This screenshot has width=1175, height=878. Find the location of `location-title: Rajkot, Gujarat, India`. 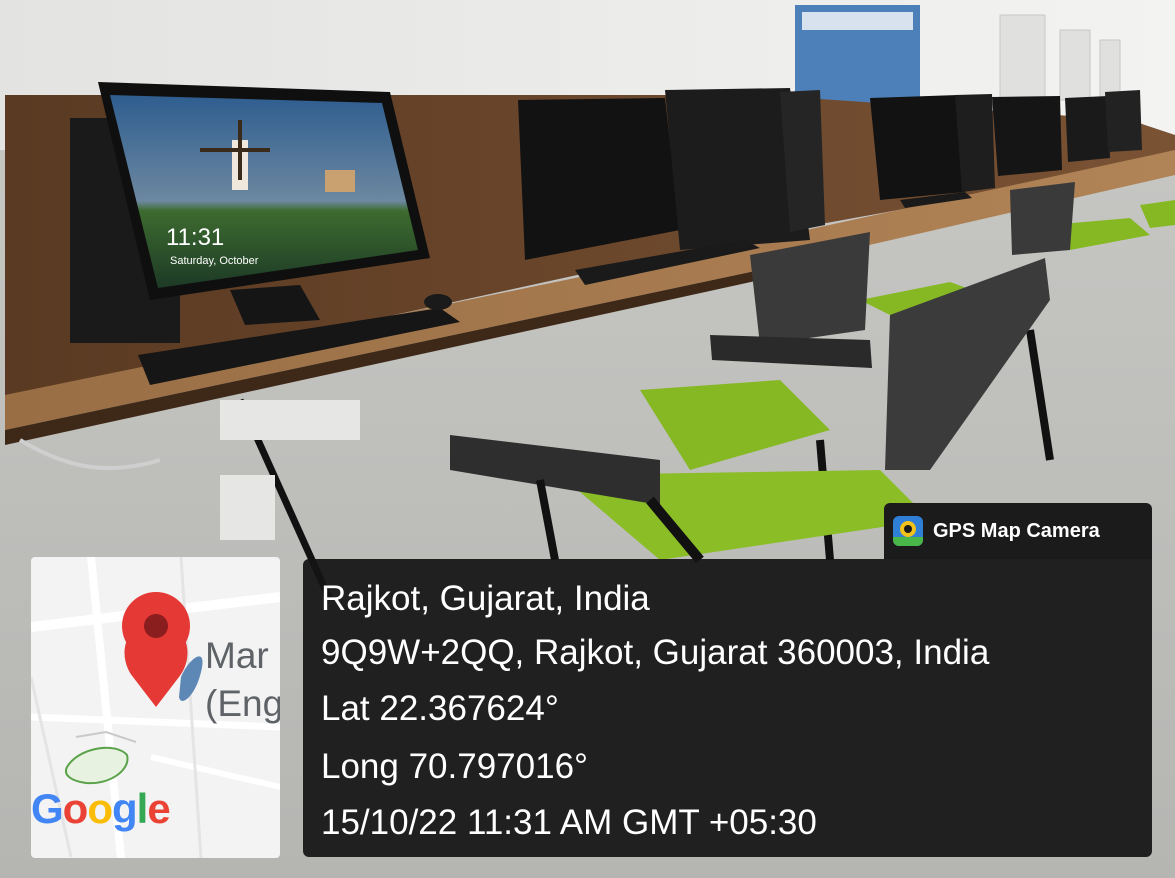

location-title: Rajkot, Gujarat, India is located at coordinates (485, 598).